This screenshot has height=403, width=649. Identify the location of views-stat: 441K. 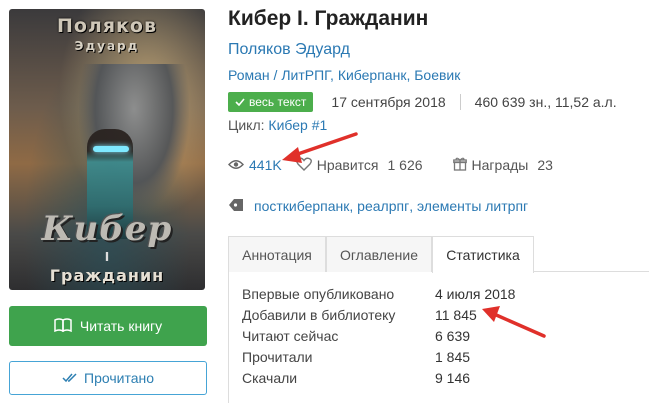
(255, 165).